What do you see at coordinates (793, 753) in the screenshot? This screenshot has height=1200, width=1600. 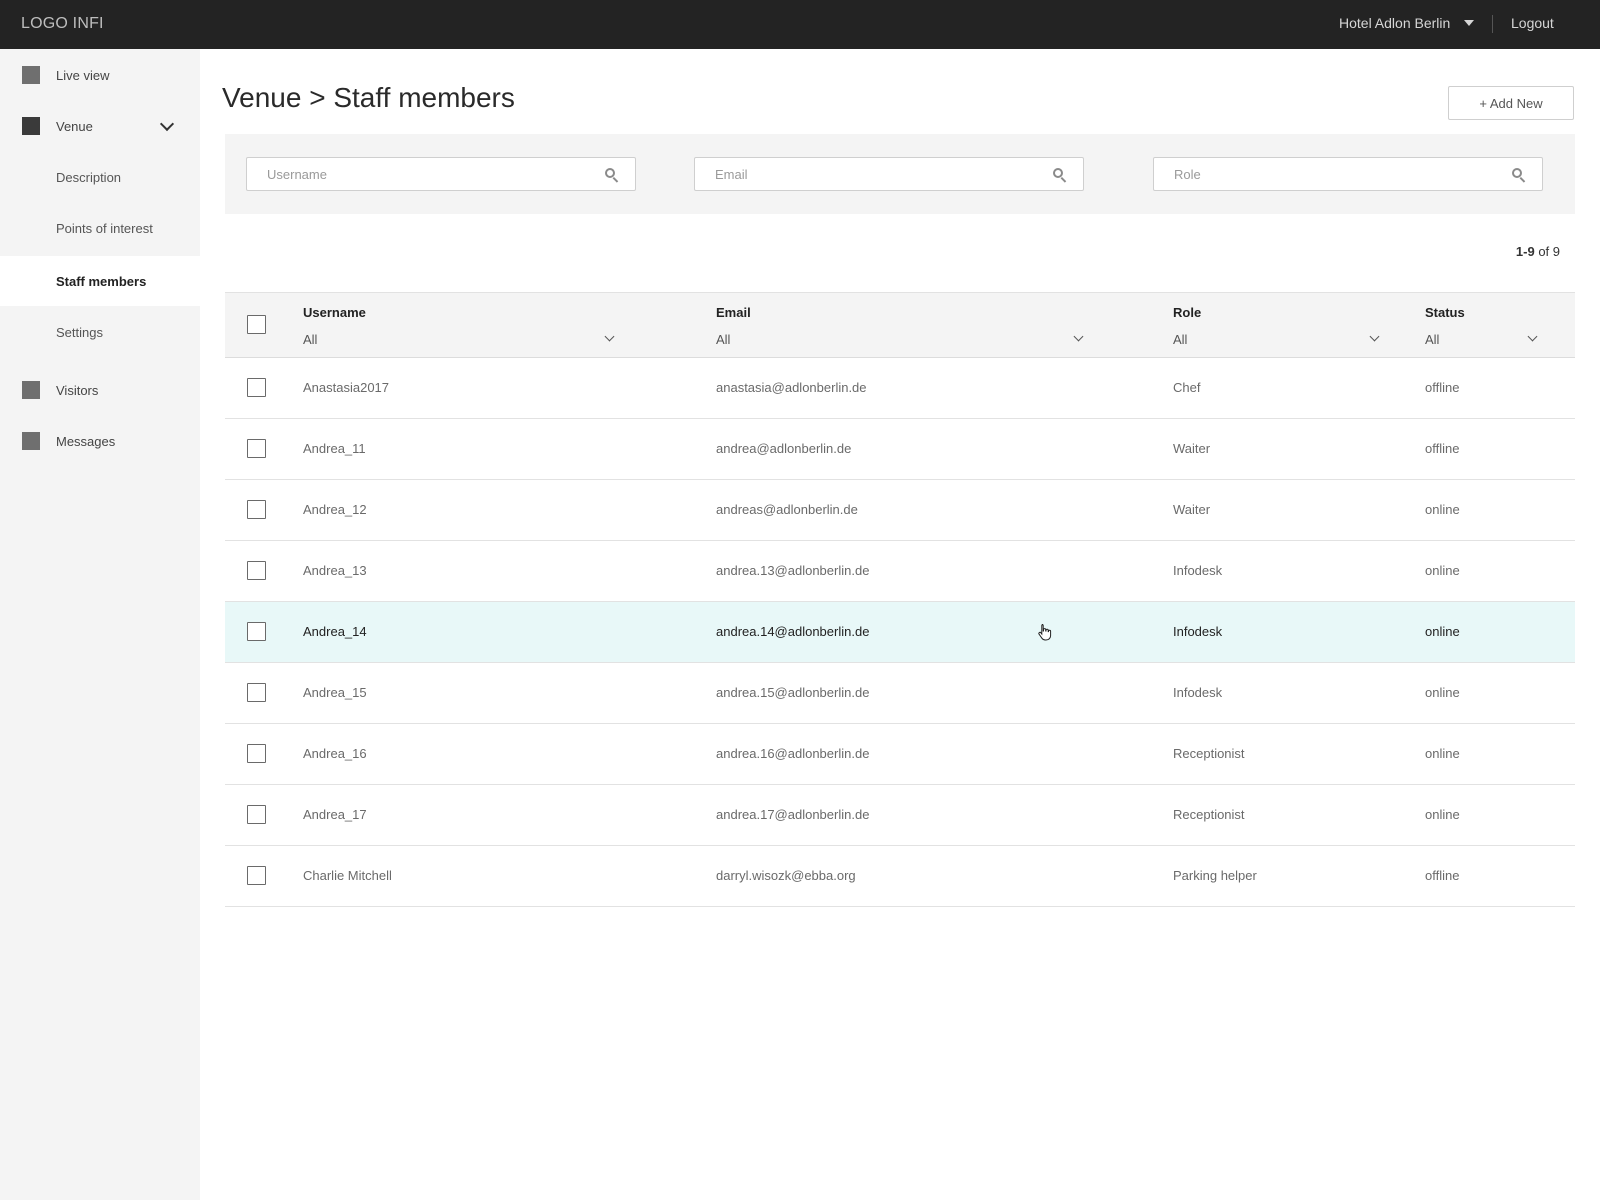 I see `cell-email: andrea.16@adlonberlin.de` at bounding box center [793, 753].